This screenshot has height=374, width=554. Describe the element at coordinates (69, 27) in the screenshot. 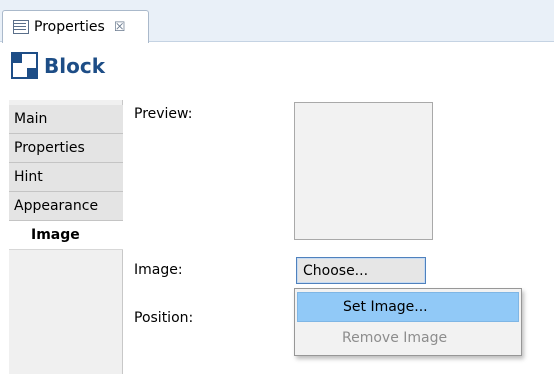

I see `tab-label: Properties` at that location.